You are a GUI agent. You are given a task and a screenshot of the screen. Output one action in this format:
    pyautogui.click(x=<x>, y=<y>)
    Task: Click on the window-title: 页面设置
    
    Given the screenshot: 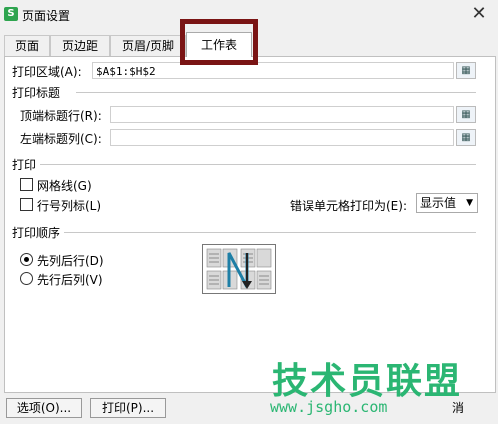 What is the action you would take?
    pyautogui.click(x=46, y=16)
    